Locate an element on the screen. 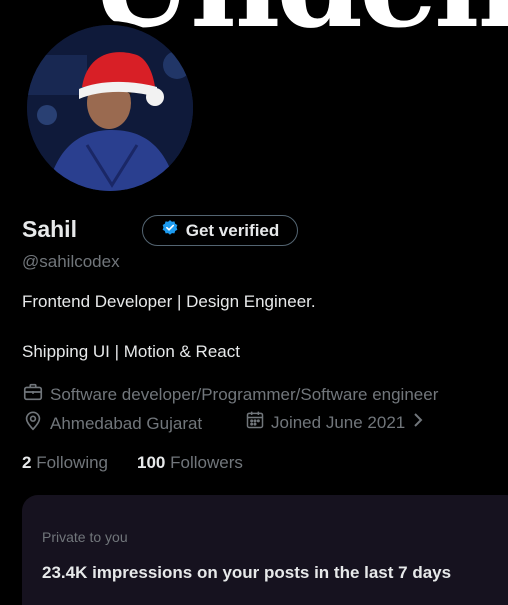  location-item: Ahmedabad Gujarat is located at coordinates (112, 423).